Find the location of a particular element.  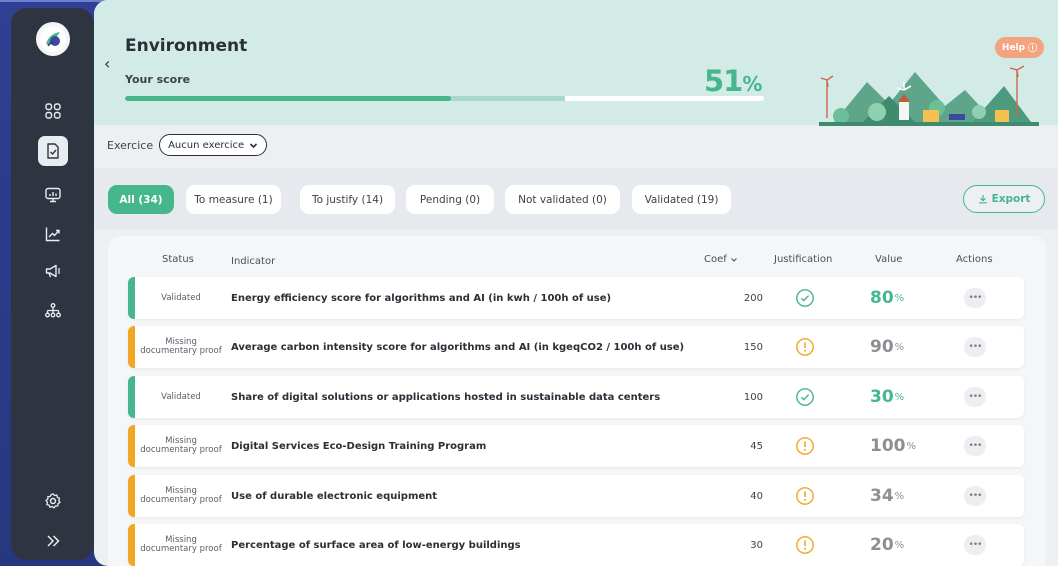

help-label: Help is located at coordinates (1013, 47).